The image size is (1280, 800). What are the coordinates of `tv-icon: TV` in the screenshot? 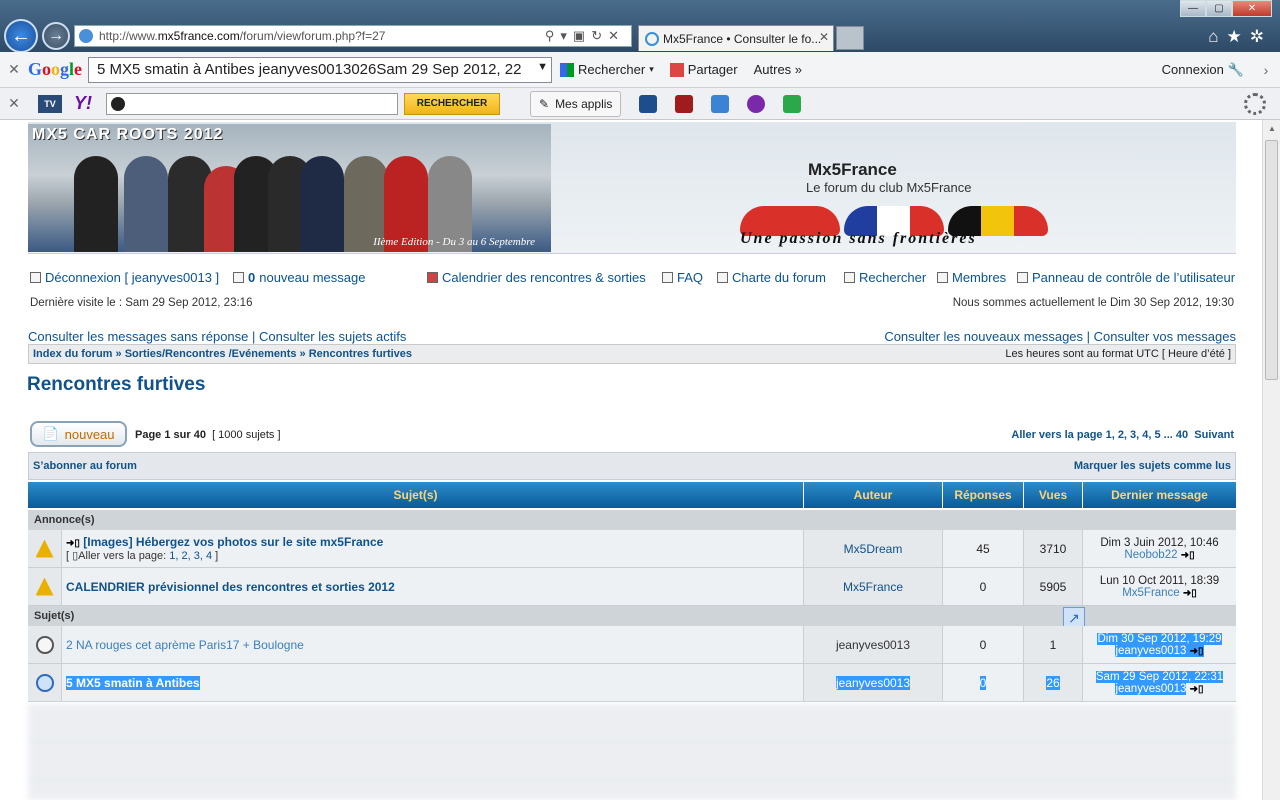 It's located at (50, 103).